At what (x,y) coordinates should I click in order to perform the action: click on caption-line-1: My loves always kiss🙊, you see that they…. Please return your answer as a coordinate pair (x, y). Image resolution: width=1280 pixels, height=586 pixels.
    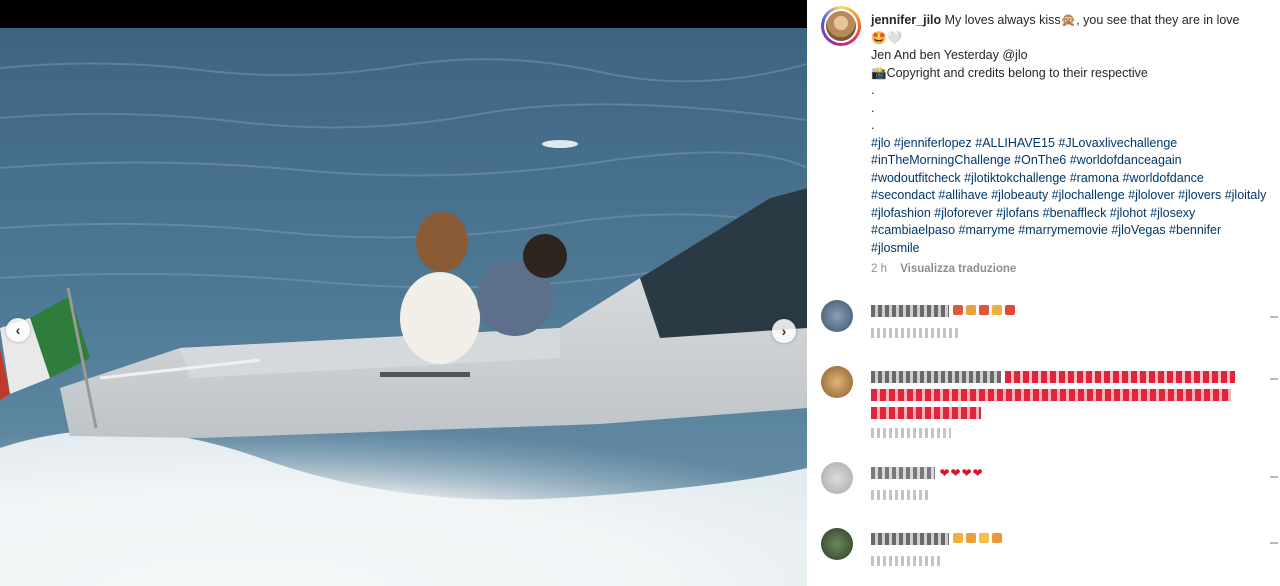
    Looking at the image, I should click on (1092, 20).